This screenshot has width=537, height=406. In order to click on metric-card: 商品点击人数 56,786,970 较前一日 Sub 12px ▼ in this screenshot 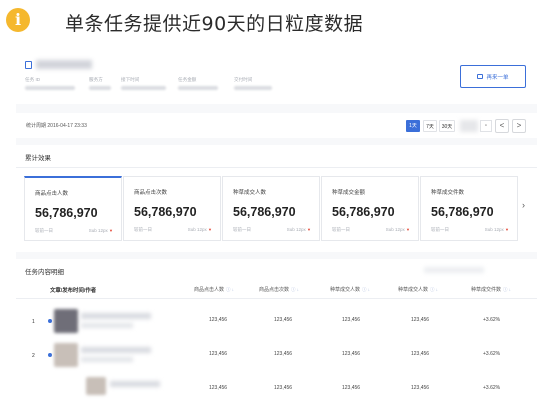, I will do `click(73, 208)`.